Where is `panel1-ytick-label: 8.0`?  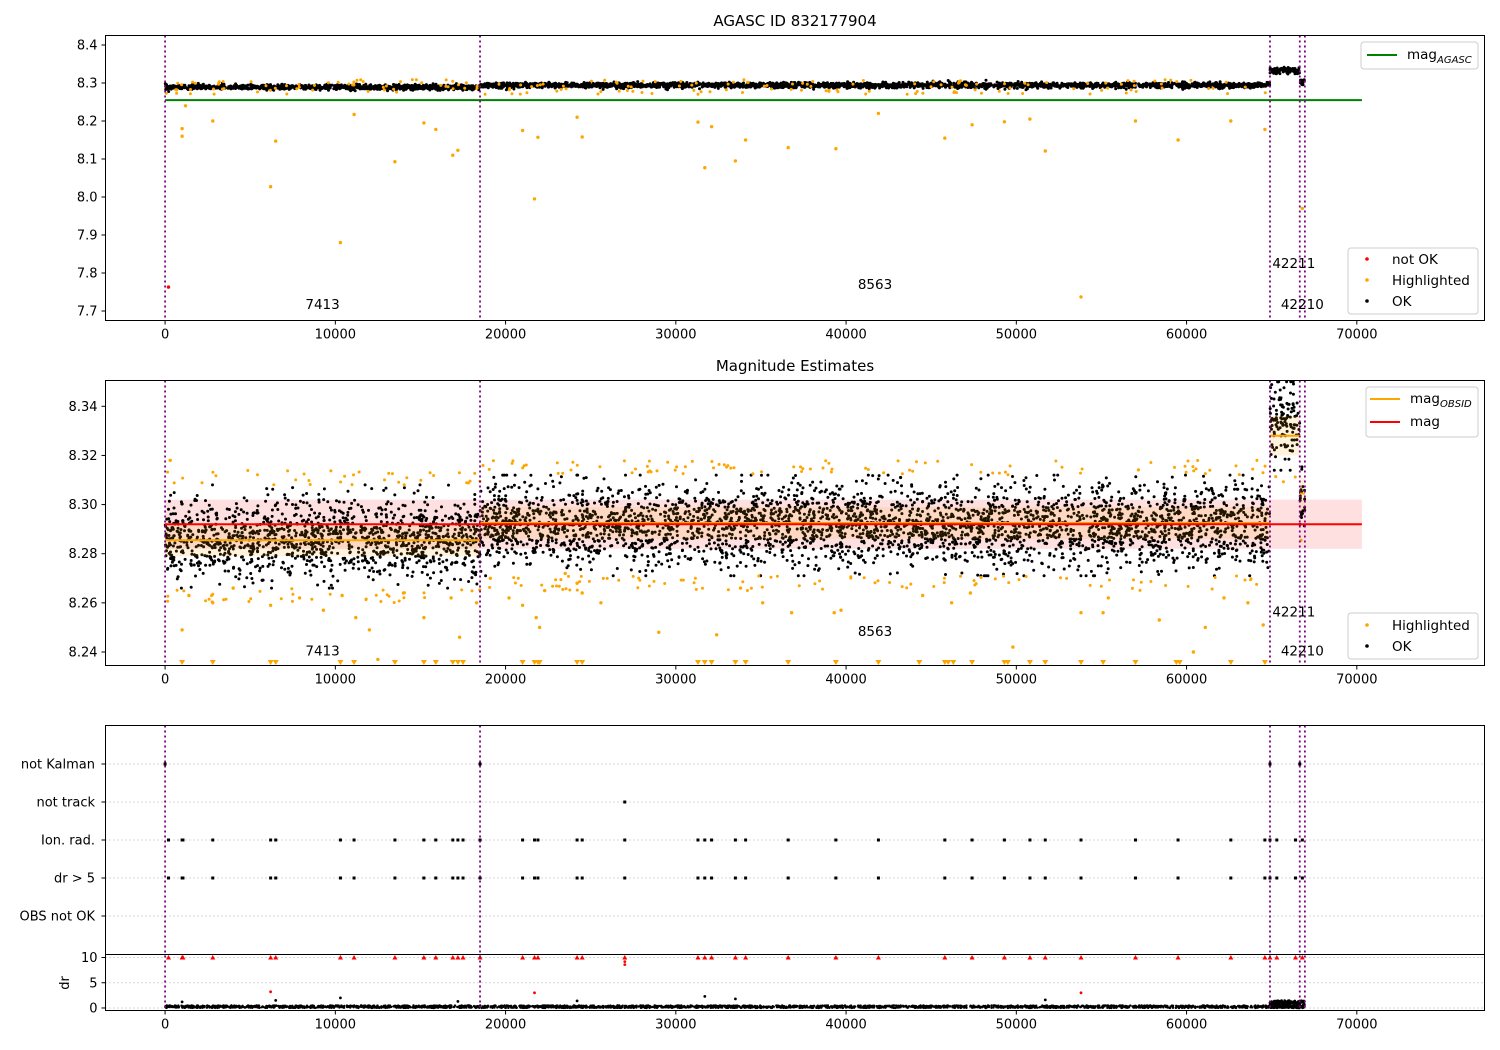 panel1-ytick-label: 8.0 is located at coordinates (87, 198).